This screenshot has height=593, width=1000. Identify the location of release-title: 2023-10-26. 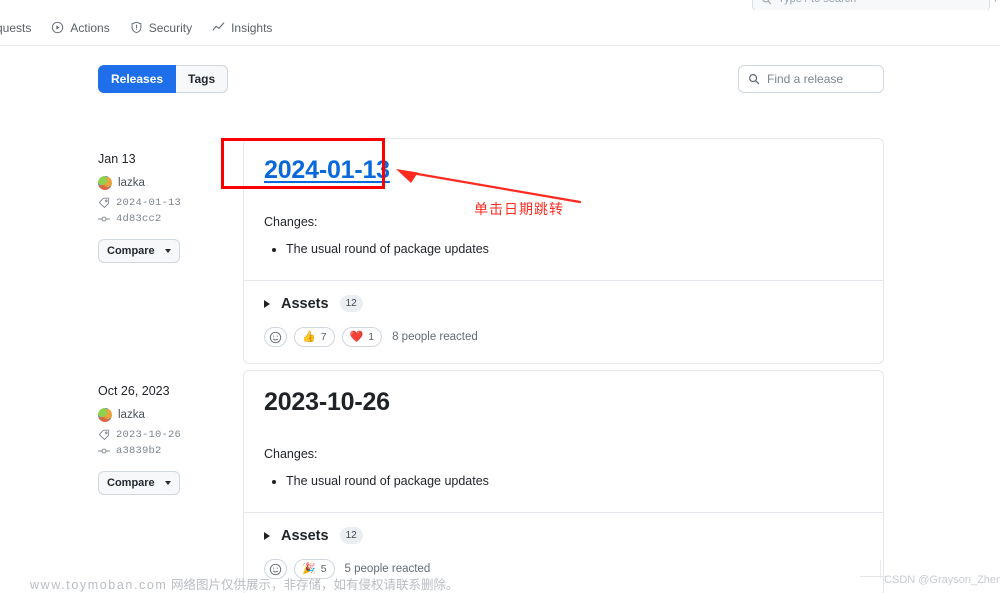
(563, 402).